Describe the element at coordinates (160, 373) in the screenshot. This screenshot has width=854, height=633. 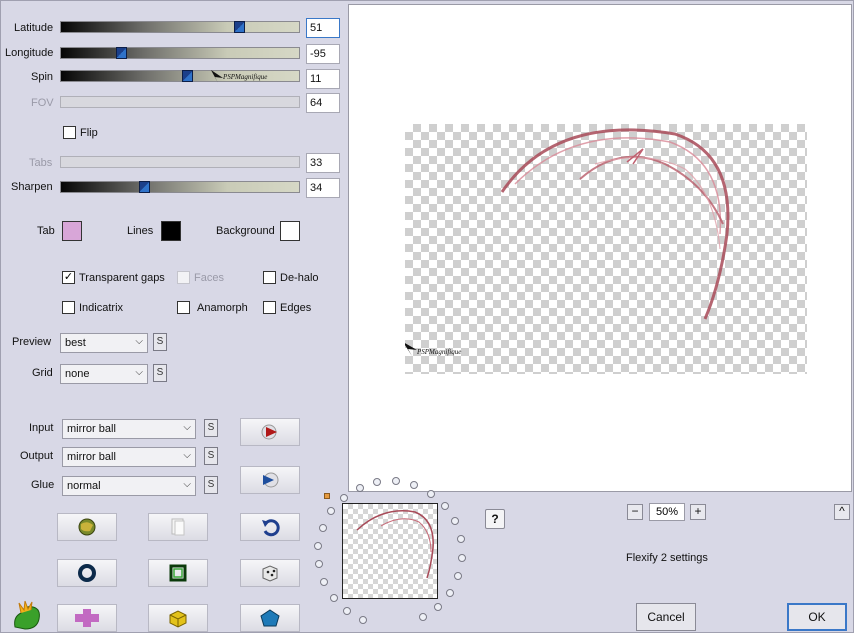
I see `grid-s-button: S` at that location.